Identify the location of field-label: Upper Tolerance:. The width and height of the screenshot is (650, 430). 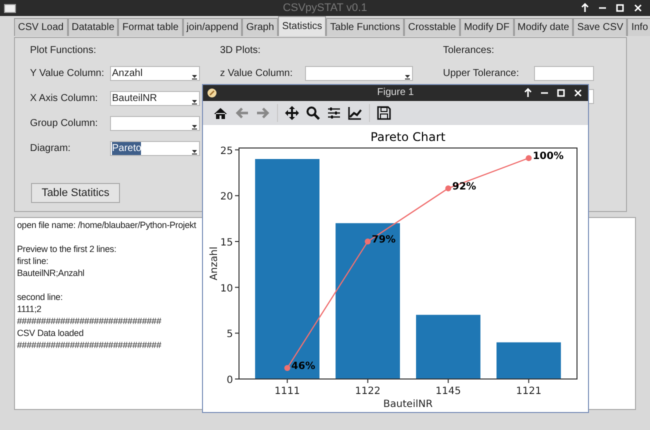
(481, 74).